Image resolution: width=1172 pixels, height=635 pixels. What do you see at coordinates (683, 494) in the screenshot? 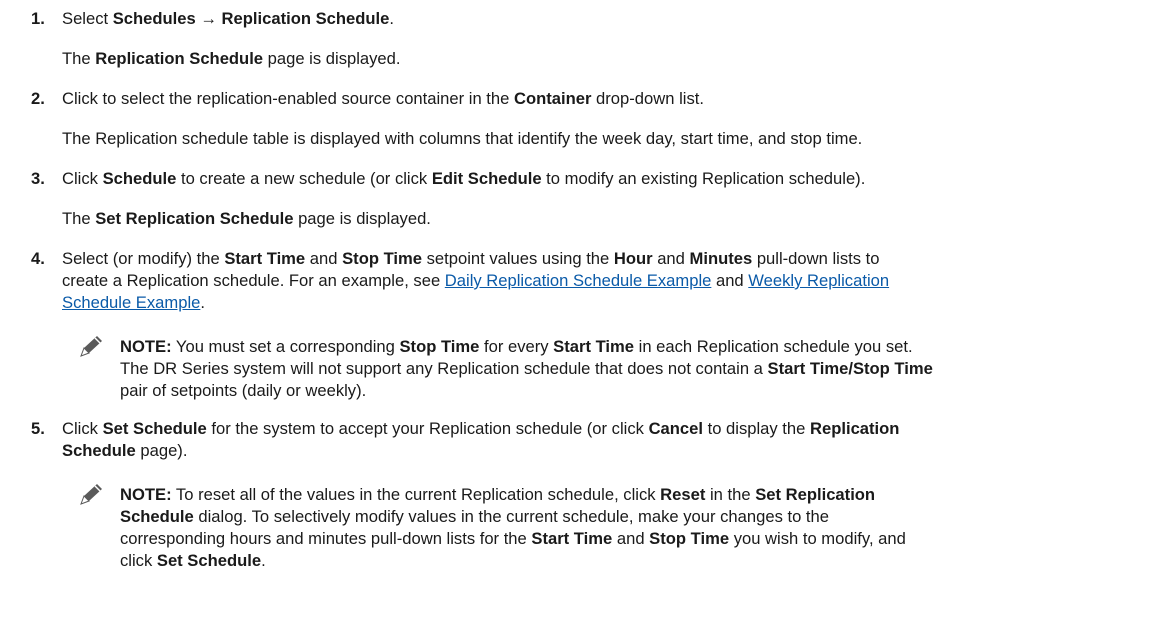
I see `ui-term: Reset` at bounding box center [683, 494].